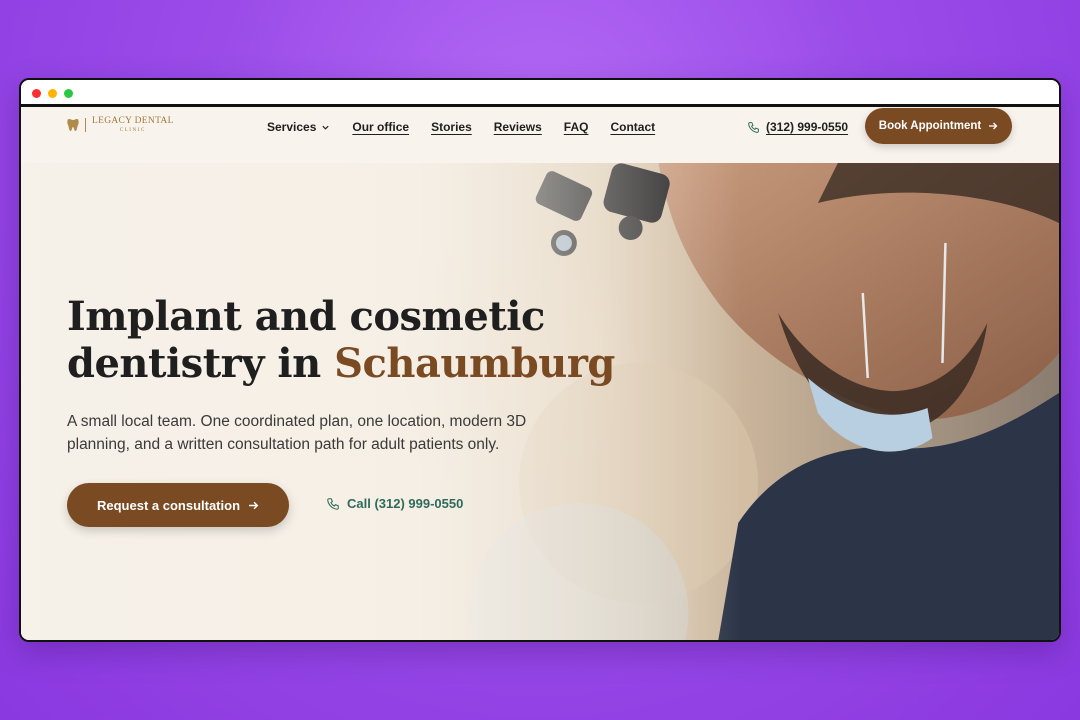 This screenshot has height=720, width=1080. Describe the element at coordinates (292, 127) in the screenshot. I see `nav-services-label: Services` at that location.